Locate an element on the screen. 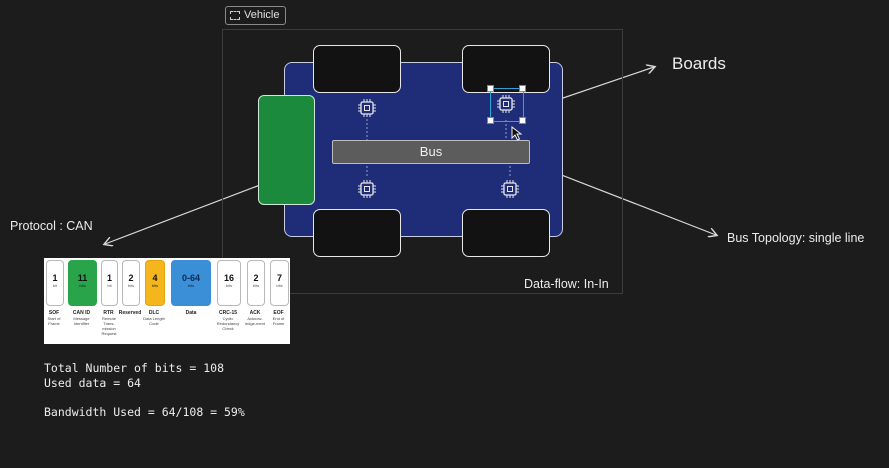 This screenshot has width=889, height=468. can-field-data: 0-64 bits is located at coordinates (191, 283).